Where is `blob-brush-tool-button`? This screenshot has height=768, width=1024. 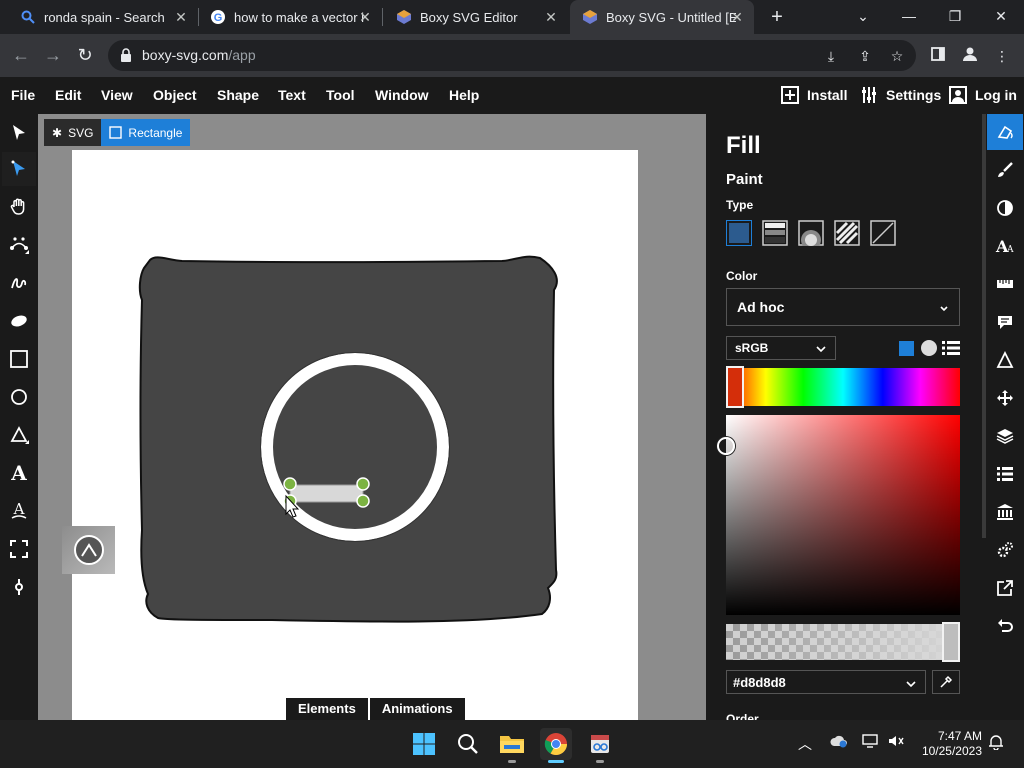 blob-brush-tool-button is located at coordinates (19, 321).